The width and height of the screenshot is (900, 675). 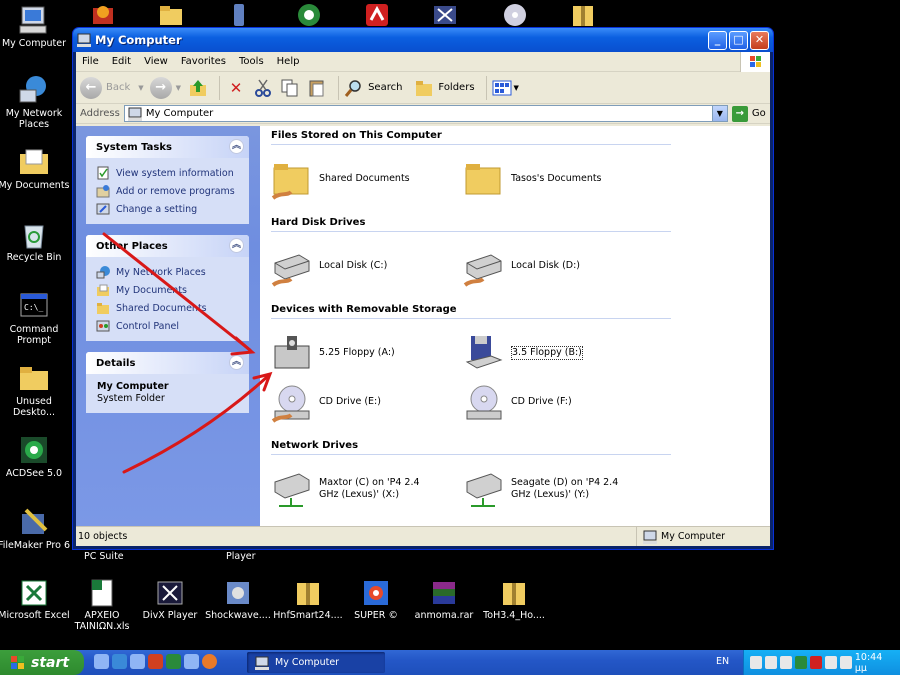 I want to click on forward-button: → ▼, so click(x=165, y=87).